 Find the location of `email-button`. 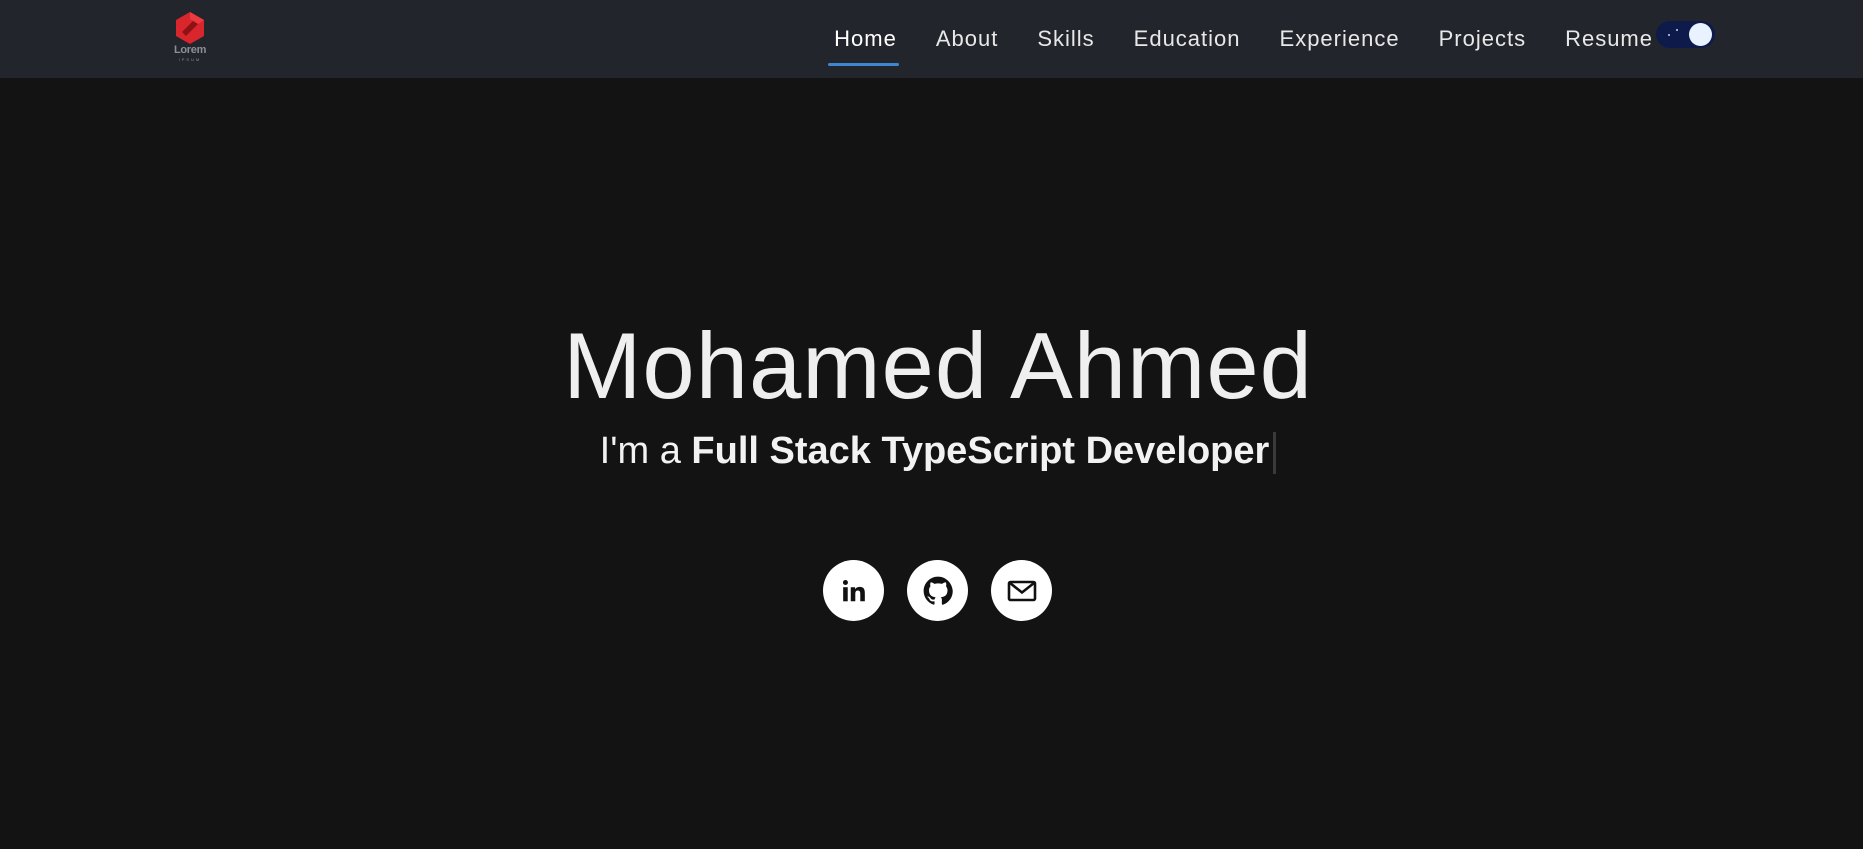

email-button is located at coordinates (1021, 590).